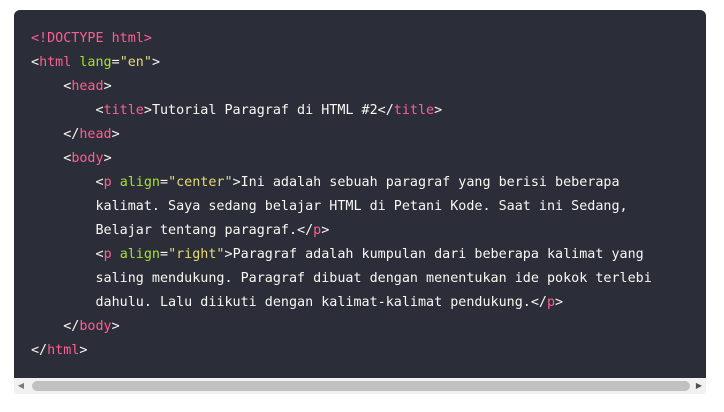  Describe the element at coordinates (341, 159) in the screenshot. I see `code-line: <body>` at that location.